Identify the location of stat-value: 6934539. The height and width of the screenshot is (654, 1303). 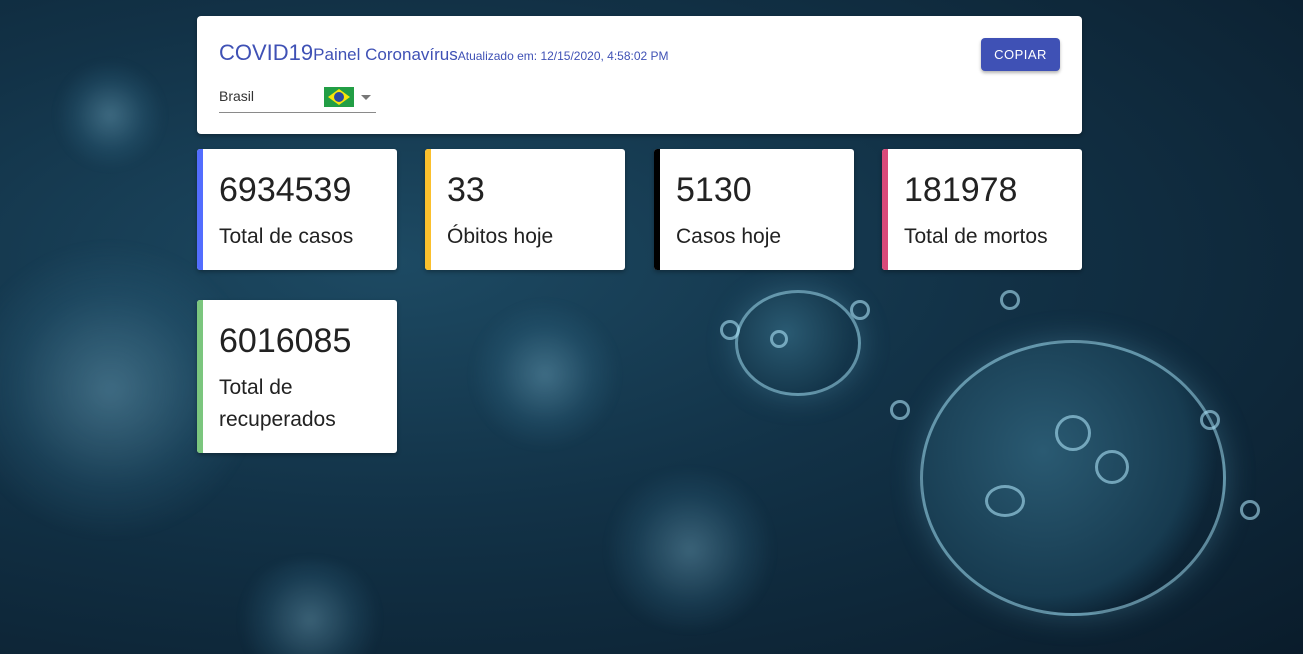
(285, 190).